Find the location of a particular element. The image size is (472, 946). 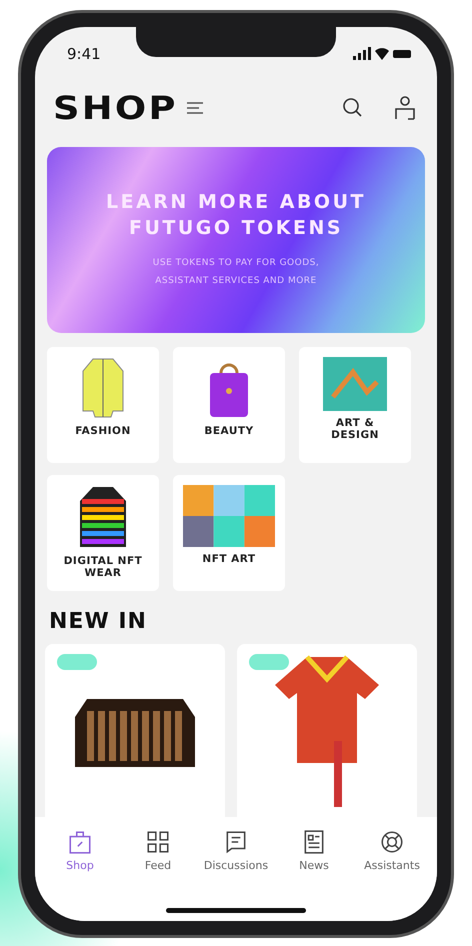

user-icon is located at coordinates (405, 108).